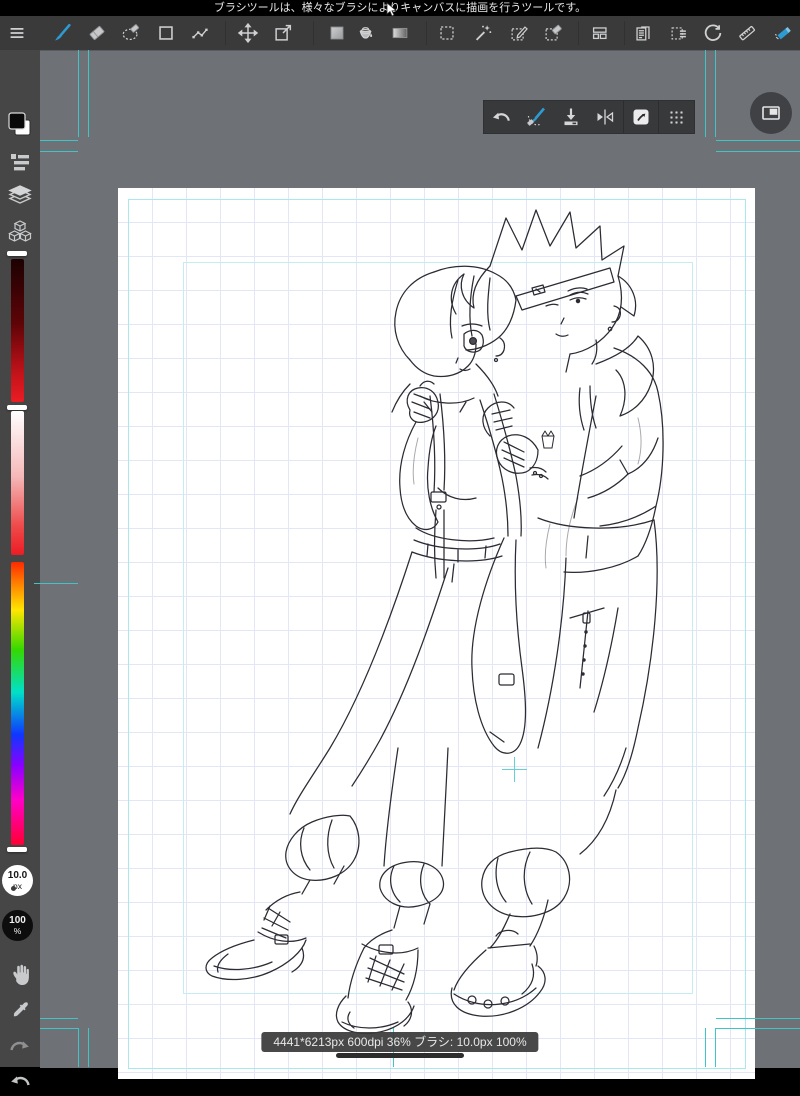 Image resolution: width=800 pixels, height=1096 pixels. Describe the element at coordinates (570, 117) in the screenshot. I see `float-save-button` at that location.